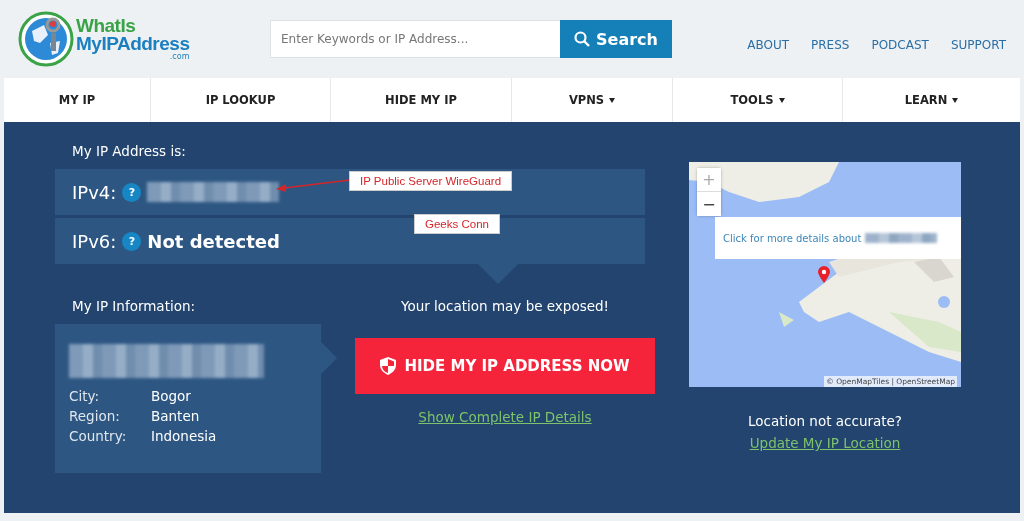  Describe the element at coordinates (505, 366) in the screenshot. I see `hide-ip-button: HIDE MY IP ADDRESS NOW` at that location.